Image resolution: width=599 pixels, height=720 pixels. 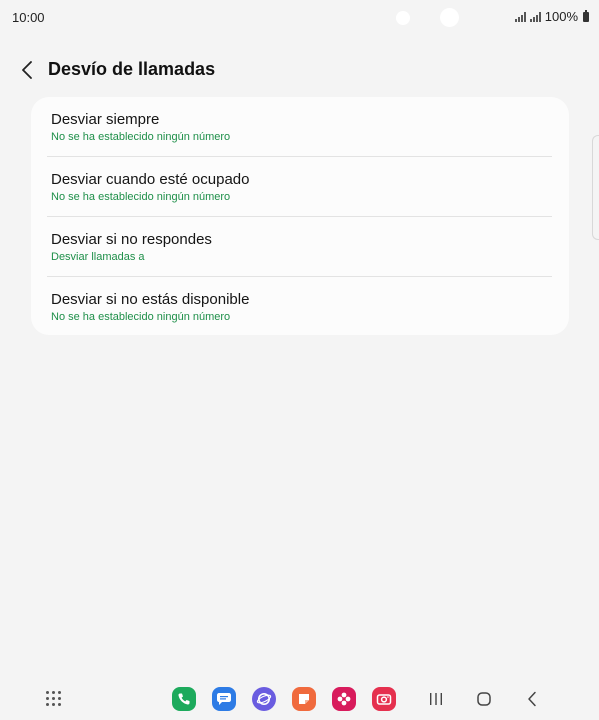 I want to click on list-item-title: Desviar siempre, so click(x=105, y=119).